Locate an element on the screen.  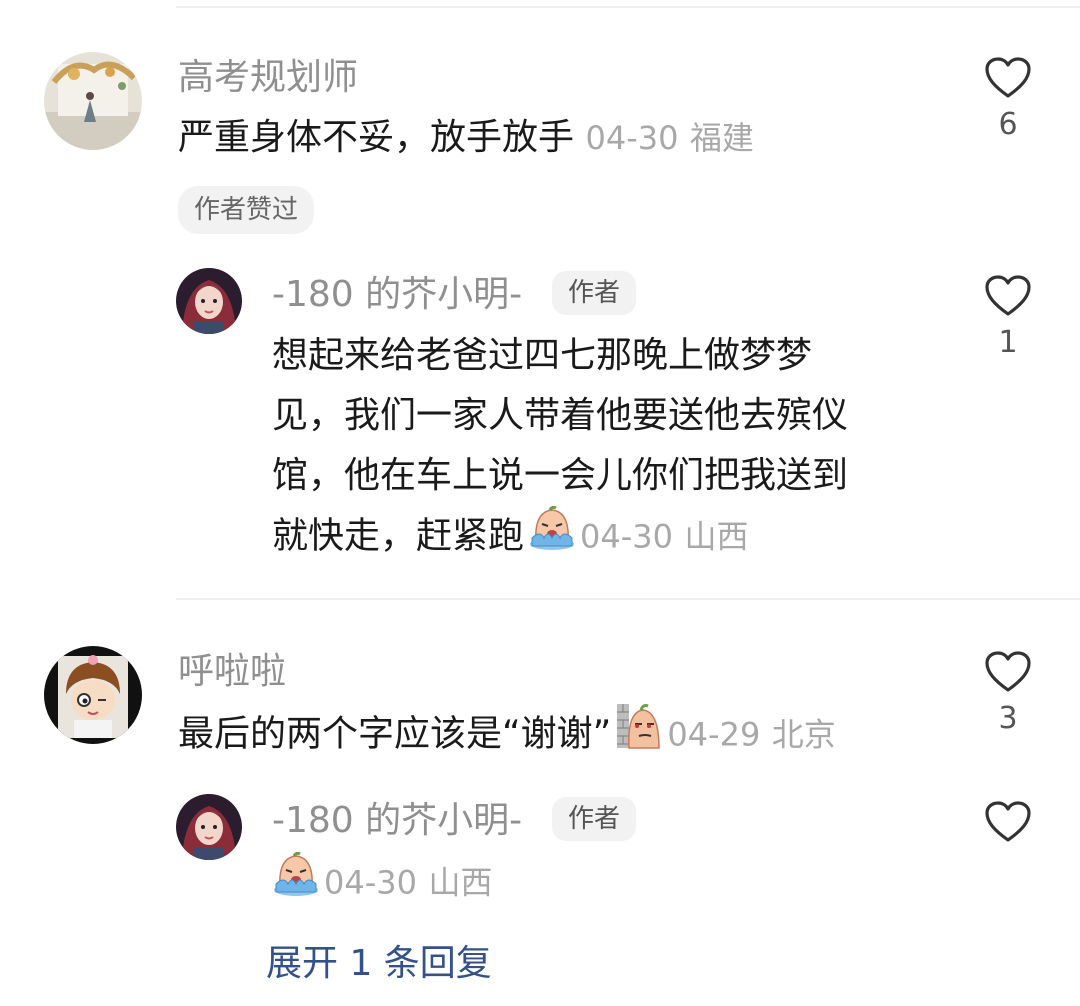
comment-text: 严重身体不妥，放手放手 04-30 福建 is located at coordinates (466, 138).